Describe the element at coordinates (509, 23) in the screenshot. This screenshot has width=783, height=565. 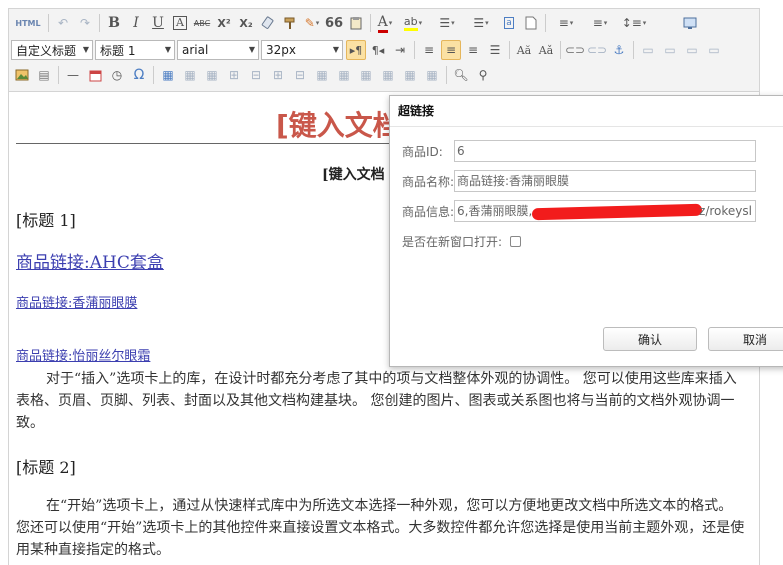
I see `select-all-icon: a` at that location.